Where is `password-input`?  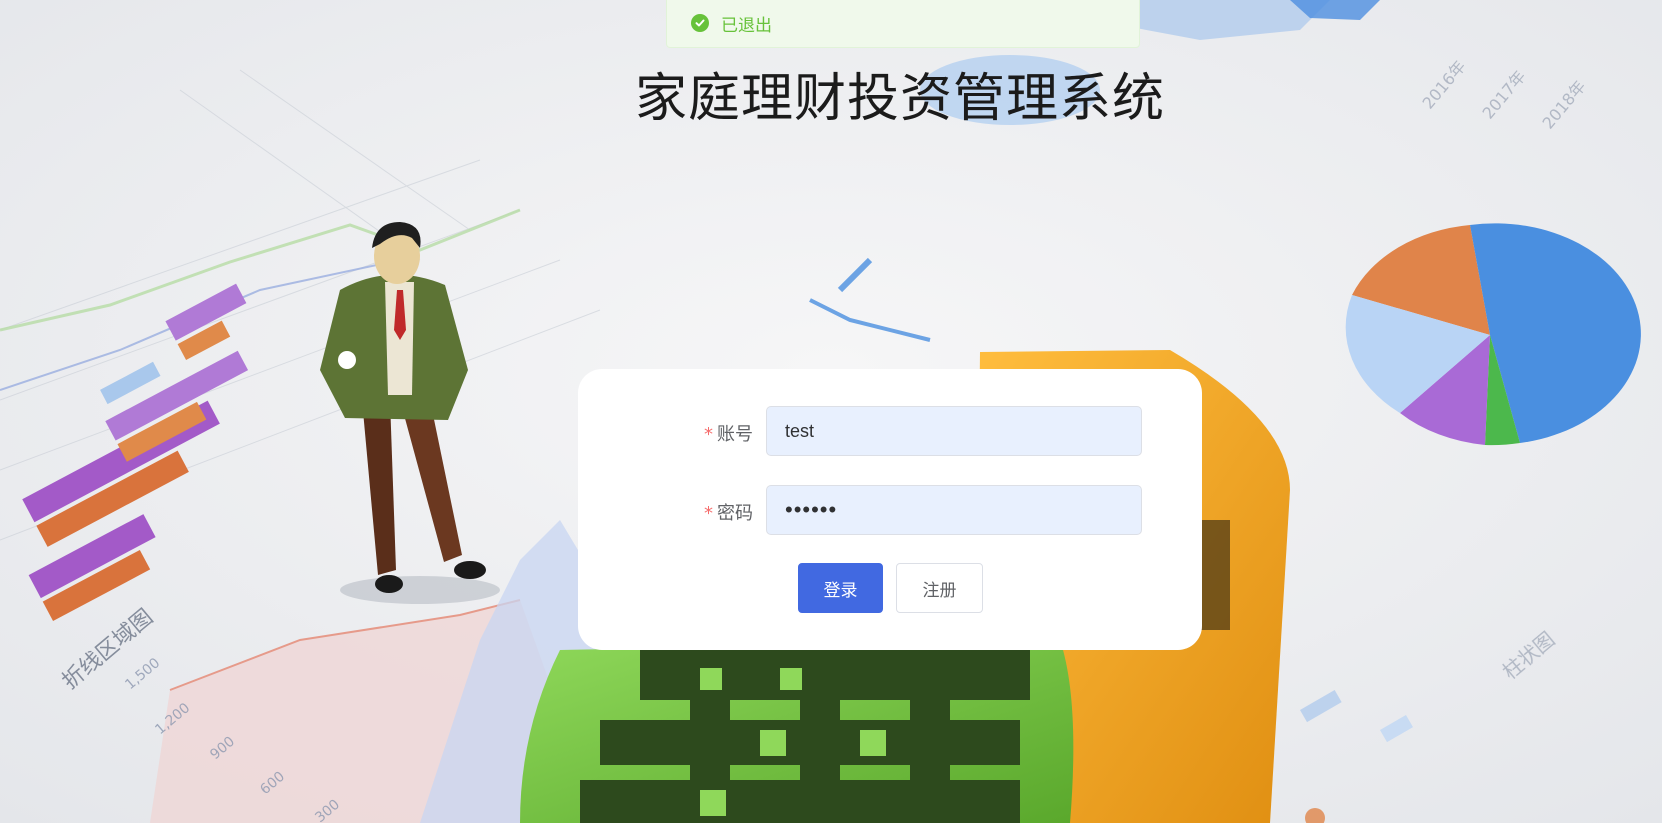
password-input is located at coordinates (954, 510).